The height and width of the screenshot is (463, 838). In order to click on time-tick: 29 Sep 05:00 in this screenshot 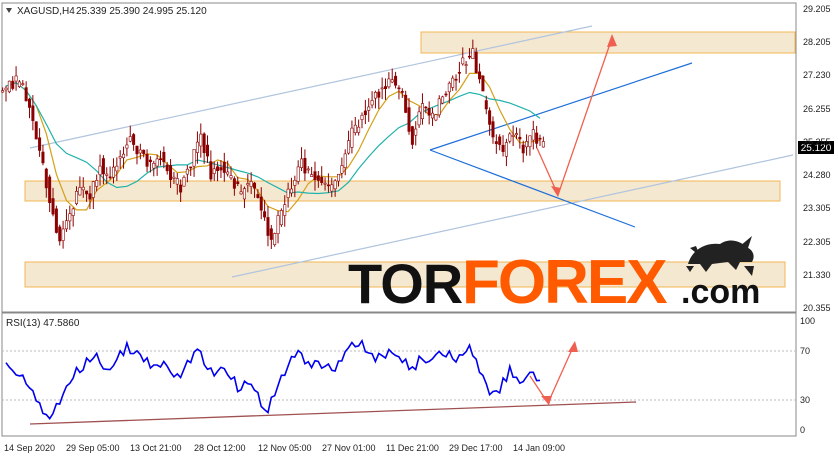, I will do `click(93, 448)`.